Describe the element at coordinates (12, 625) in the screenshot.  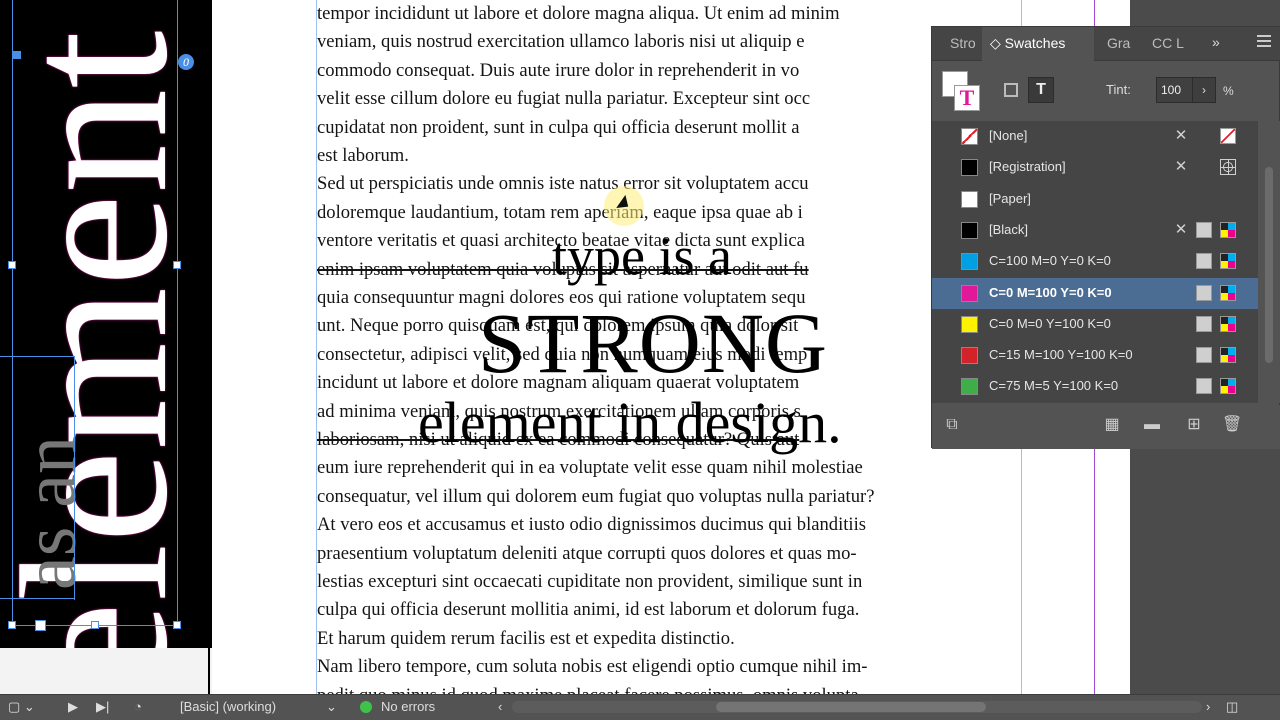
I see `frame-handle-bottom-left` at that location.